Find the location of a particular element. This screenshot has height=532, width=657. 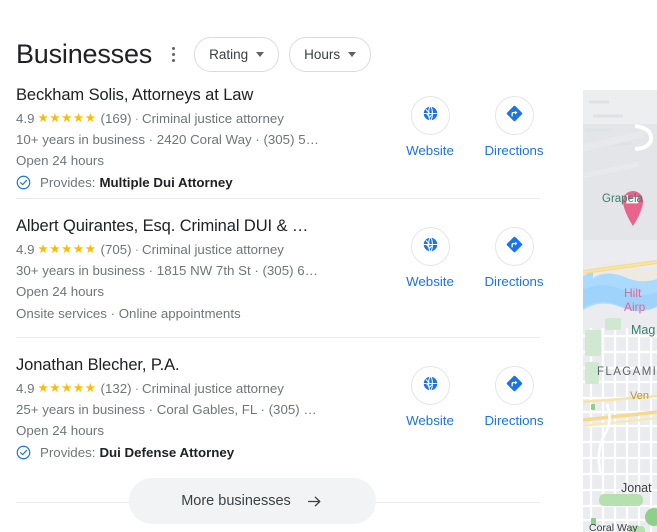

filter-chip-label: Hours is located at coordinates (322, 54).